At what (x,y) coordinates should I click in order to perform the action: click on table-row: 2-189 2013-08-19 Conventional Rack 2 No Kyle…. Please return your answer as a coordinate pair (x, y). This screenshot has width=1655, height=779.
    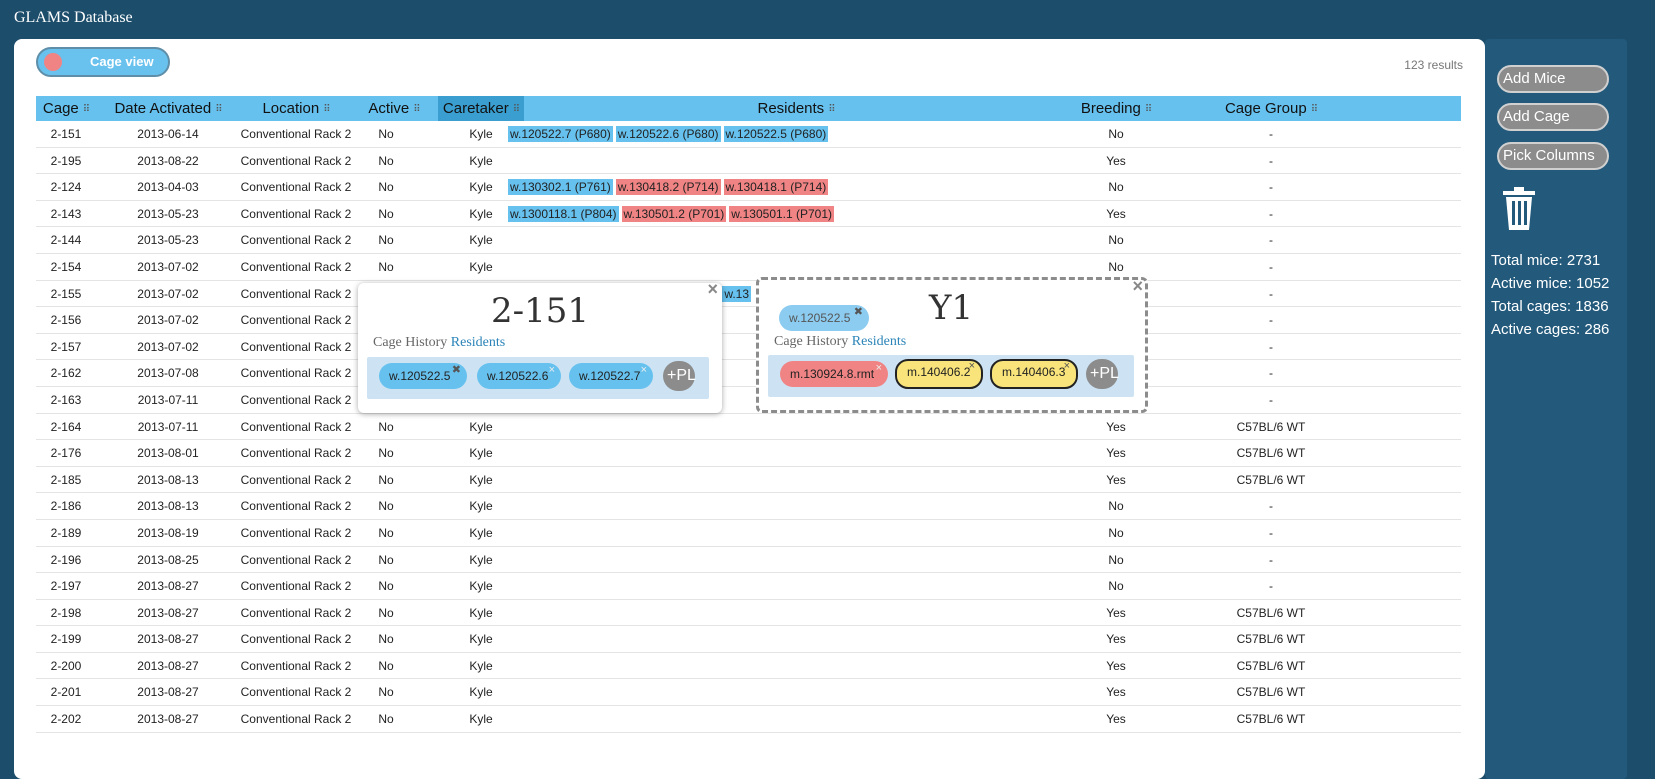
    Looking at the image, I should click on (748, 533).